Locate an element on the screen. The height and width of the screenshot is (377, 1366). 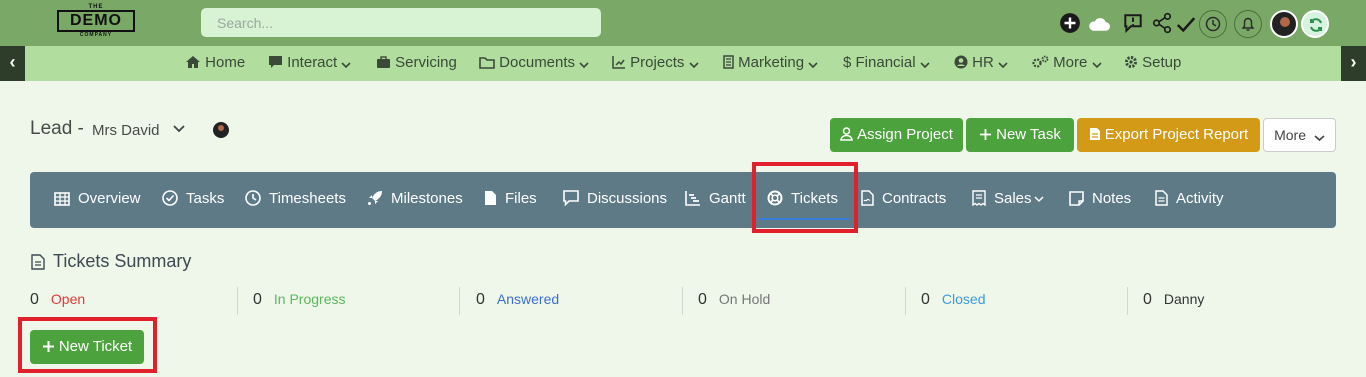
tab-milestones: Milestones is located at coordinates (415, 200).